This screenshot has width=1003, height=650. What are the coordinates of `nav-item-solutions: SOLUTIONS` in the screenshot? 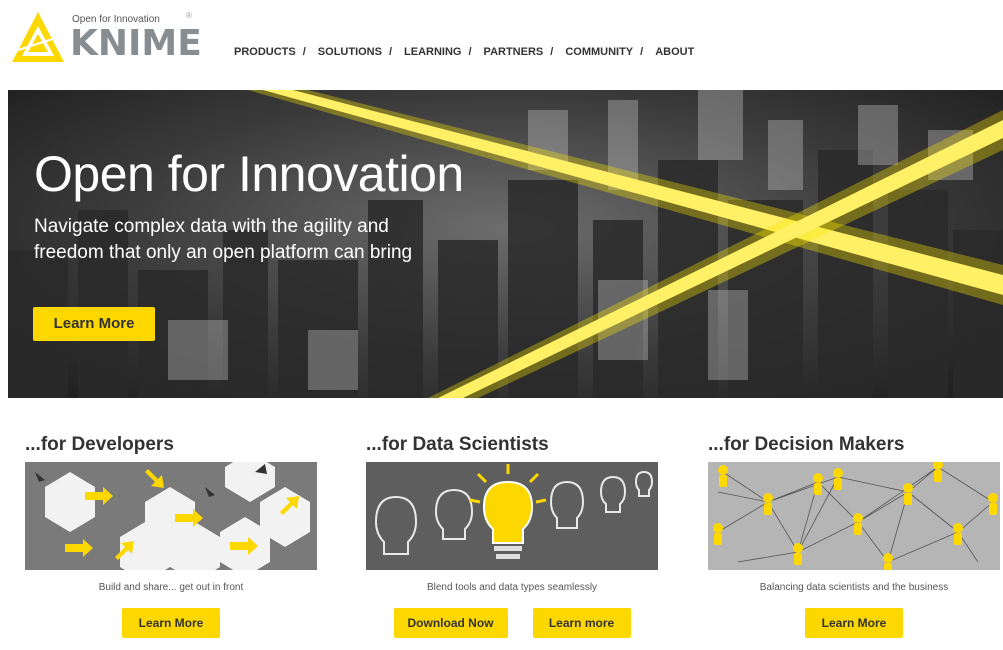 It's located at (350, 52).